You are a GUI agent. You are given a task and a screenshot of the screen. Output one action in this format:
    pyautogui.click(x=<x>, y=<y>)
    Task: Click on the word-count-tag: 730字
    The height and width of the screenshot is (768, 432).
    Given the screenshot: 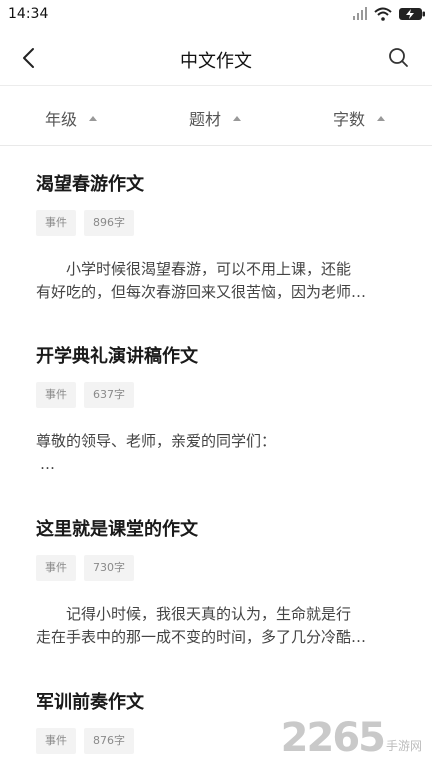 What is the action you would take?
    pyautogui.click(x=109, y=568)
    